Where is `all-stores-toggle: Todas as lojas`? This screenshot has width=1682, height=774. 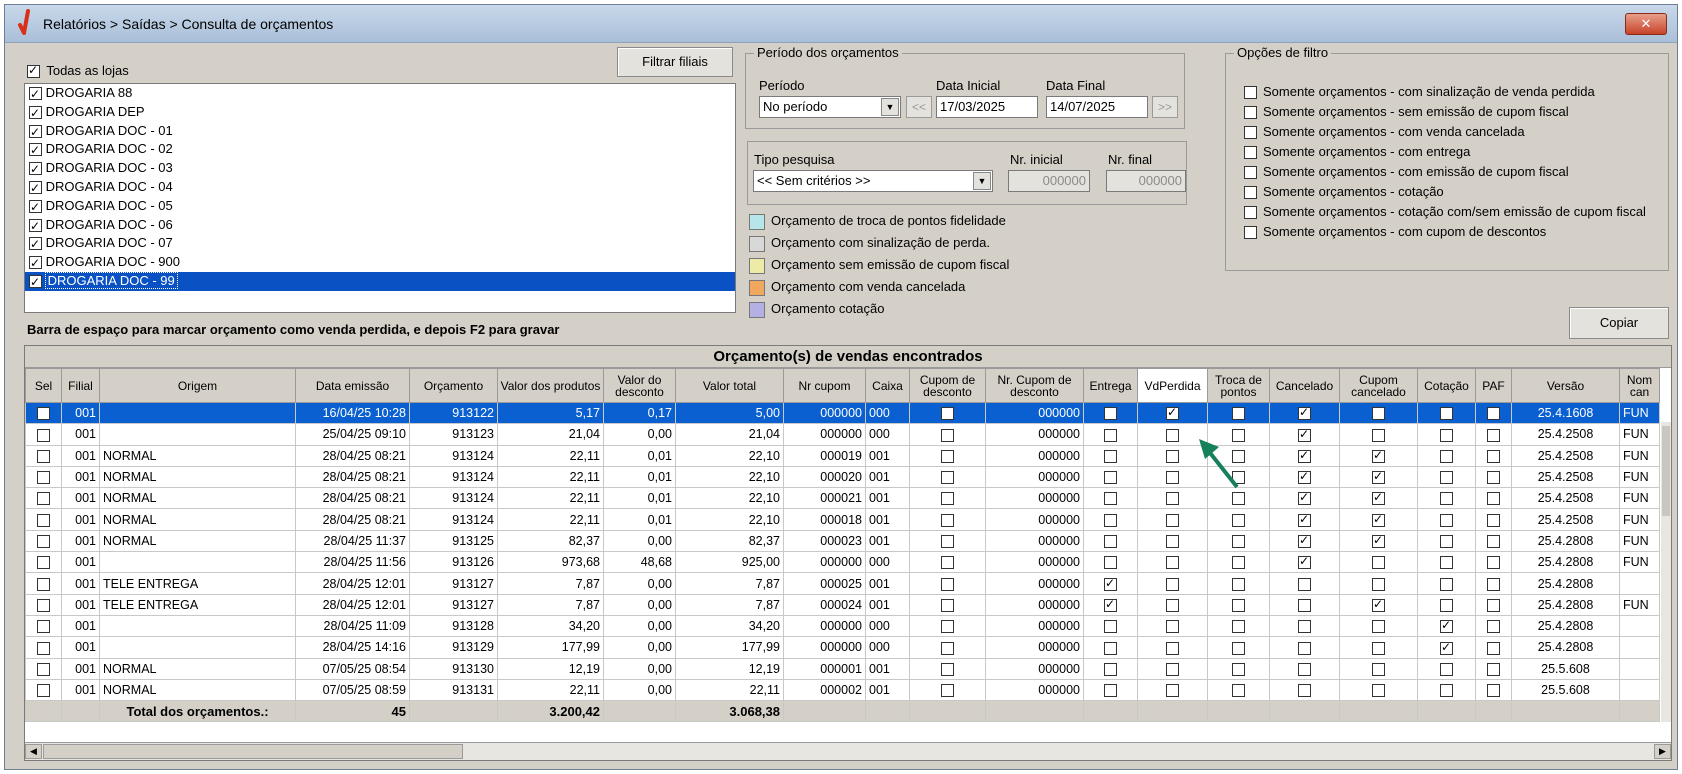
all-stores-toggle: Todas as lojas is located at coordinates (78, 71).